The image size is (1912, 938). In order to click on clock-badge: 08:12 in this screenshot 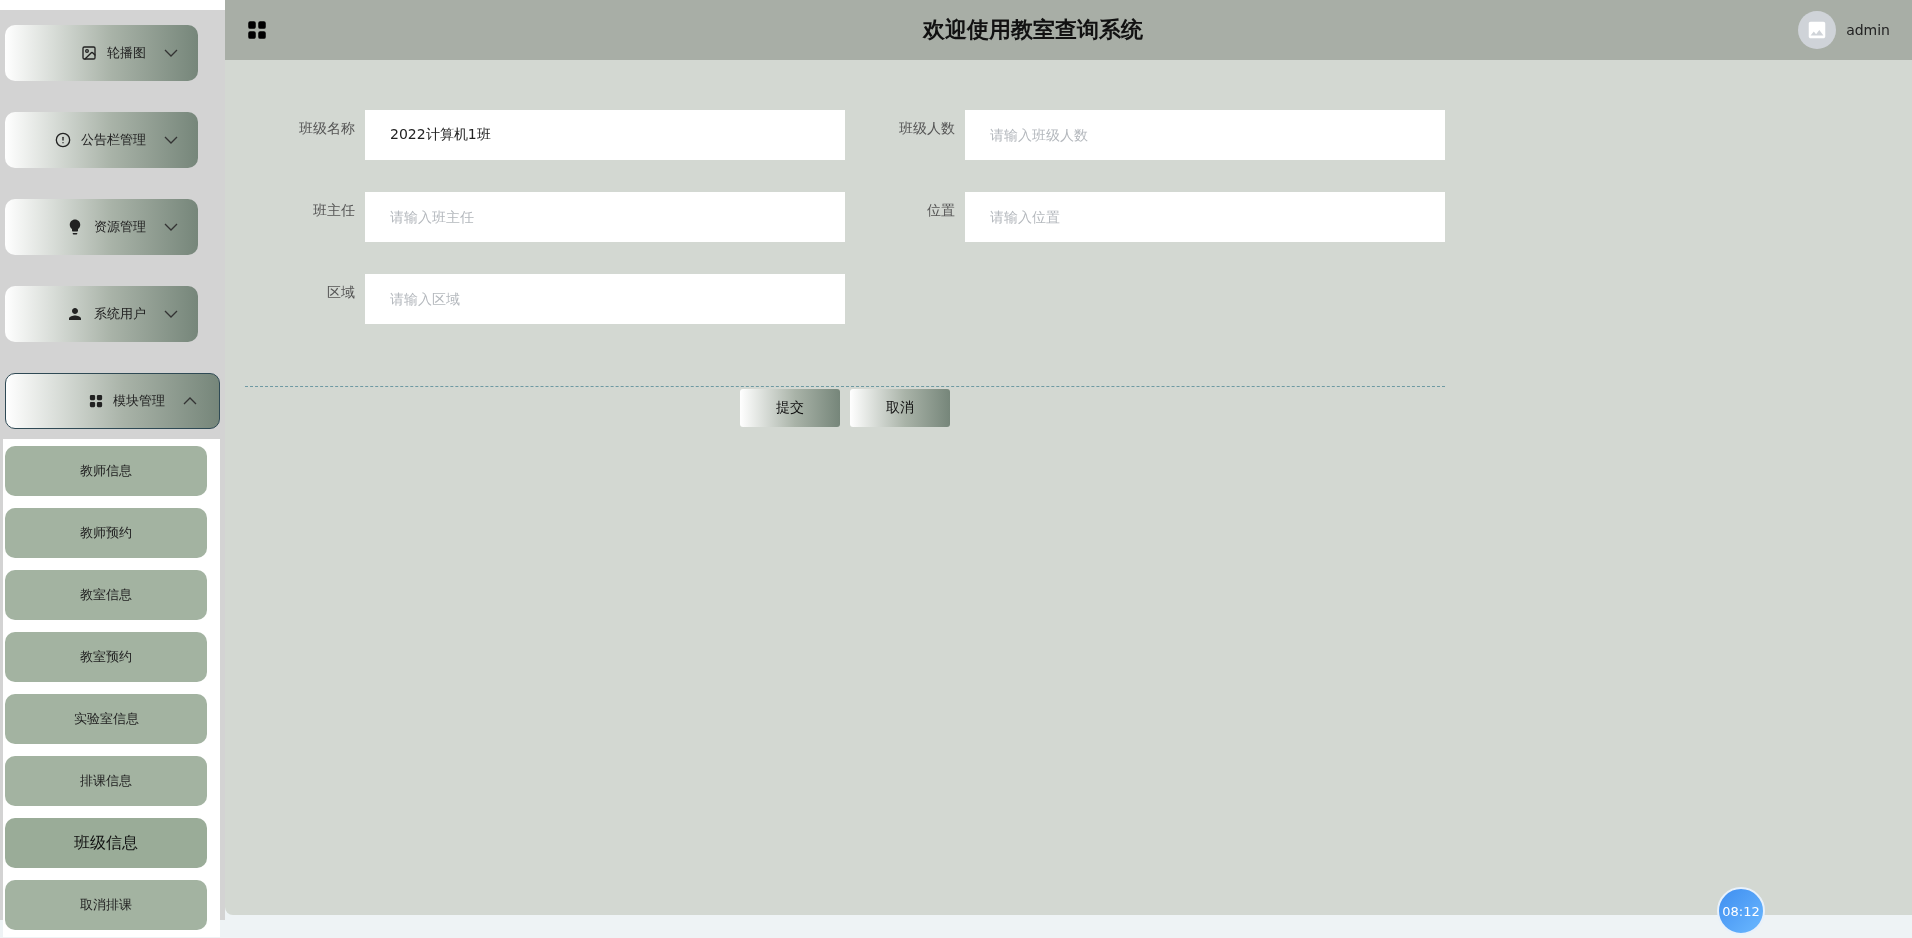, I will do `click(1741, 911)`.